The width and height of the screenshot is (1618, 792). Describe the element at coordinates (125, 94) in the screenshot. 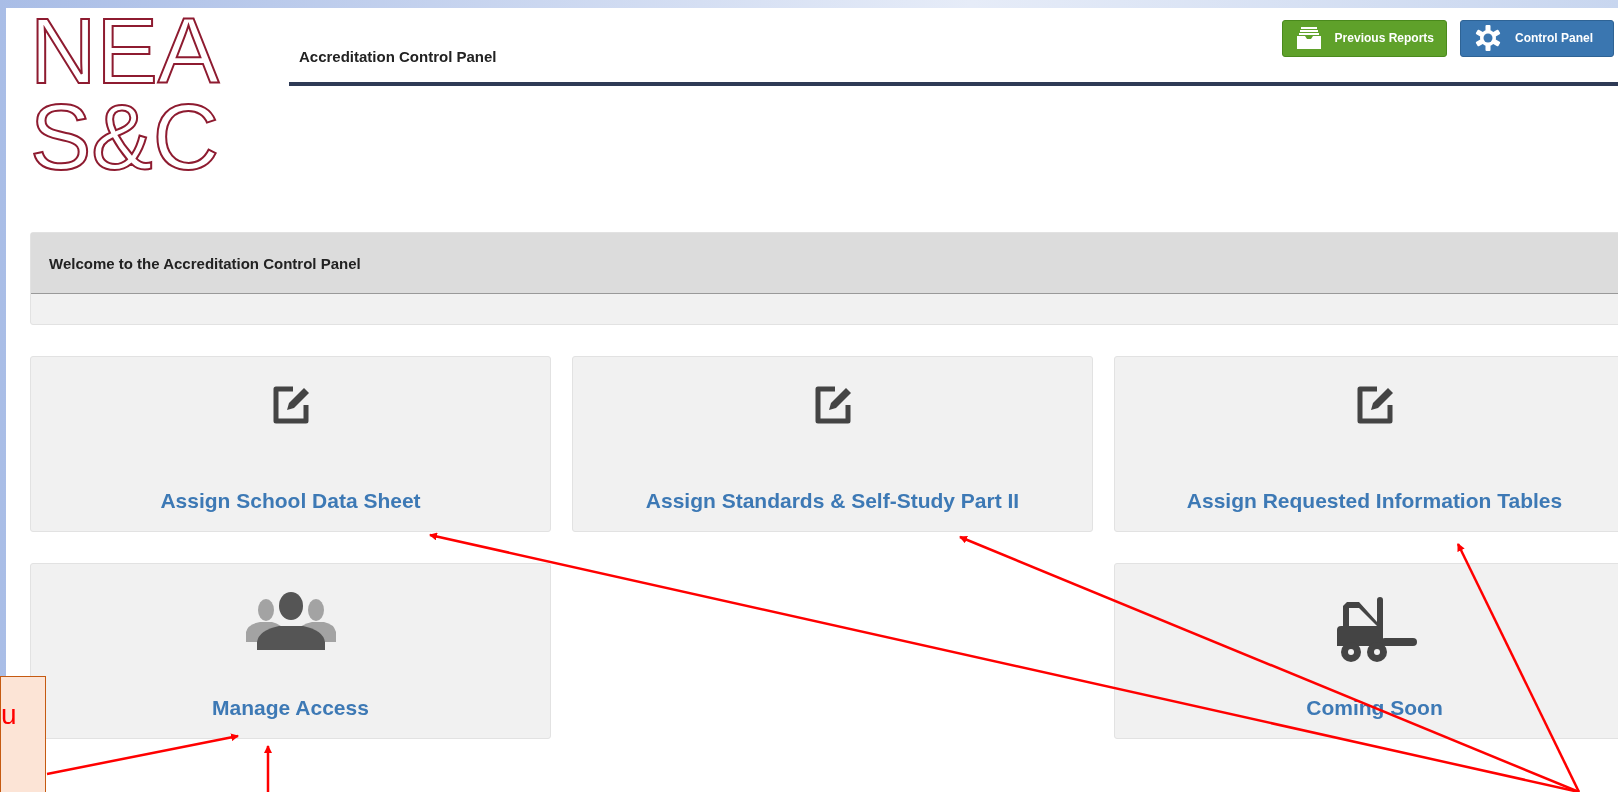

I see `logo: NEA S&C` at that location.